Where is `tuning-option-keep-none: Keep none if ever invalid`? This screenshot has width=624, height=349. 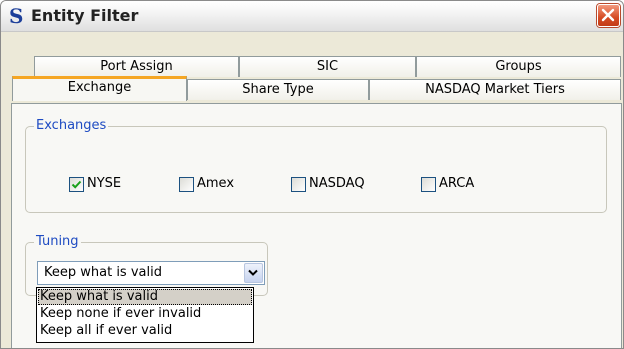
tuning-option-keep-none: Keep none if ever invalid is located at coordinates (145, 314).